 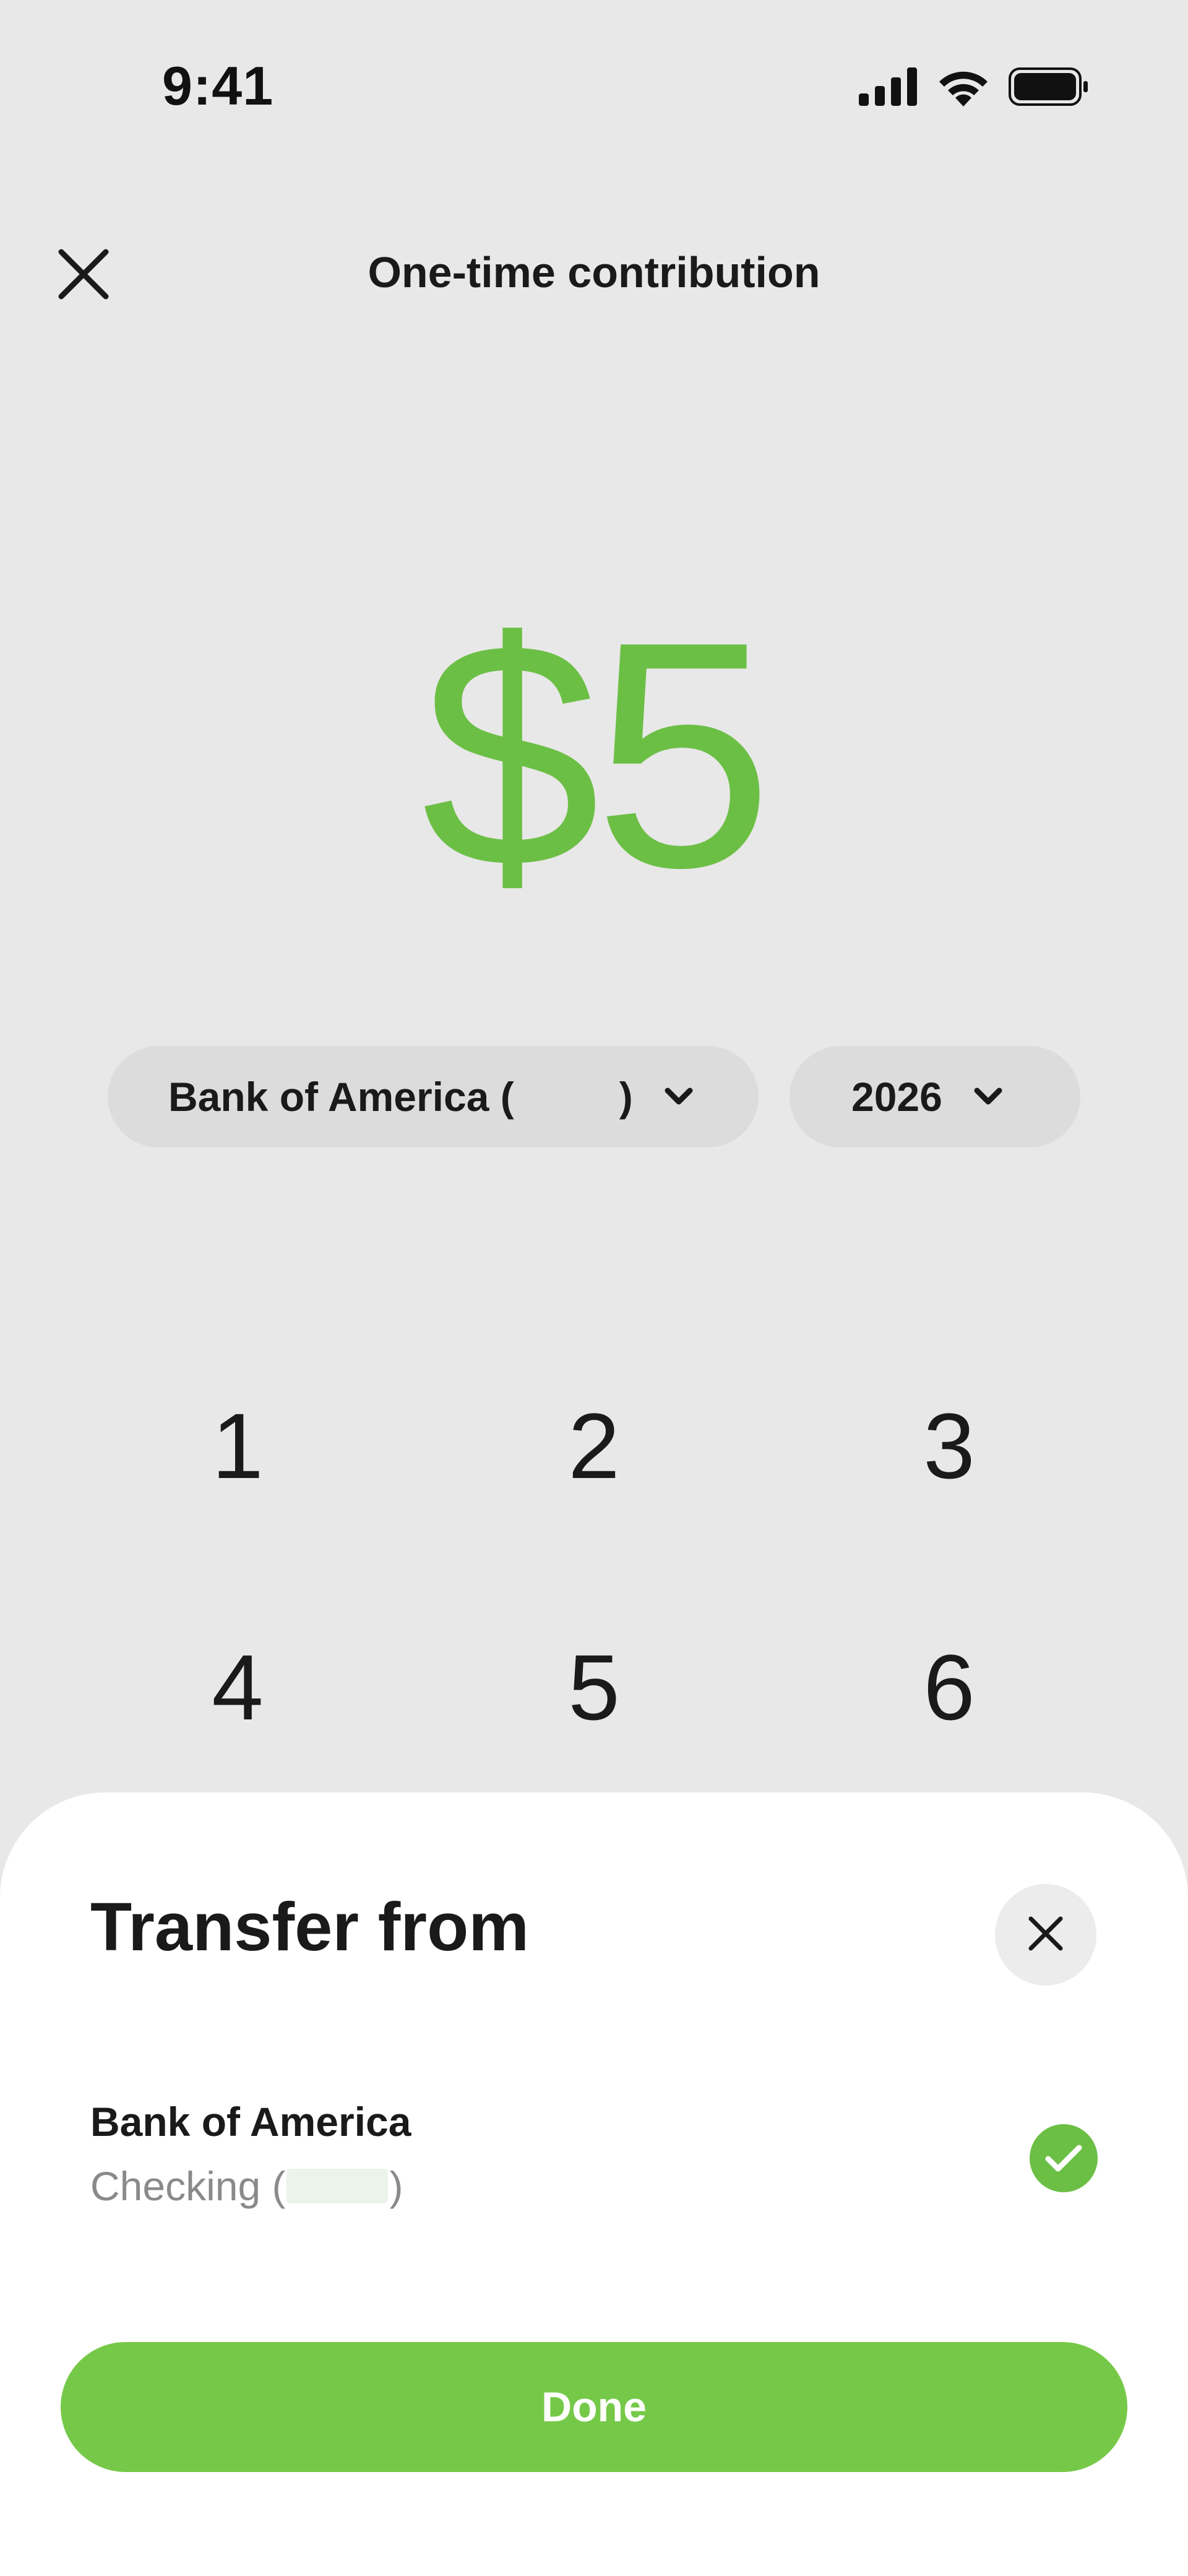 I want to click on status-icons, so click(x=974, y=88).